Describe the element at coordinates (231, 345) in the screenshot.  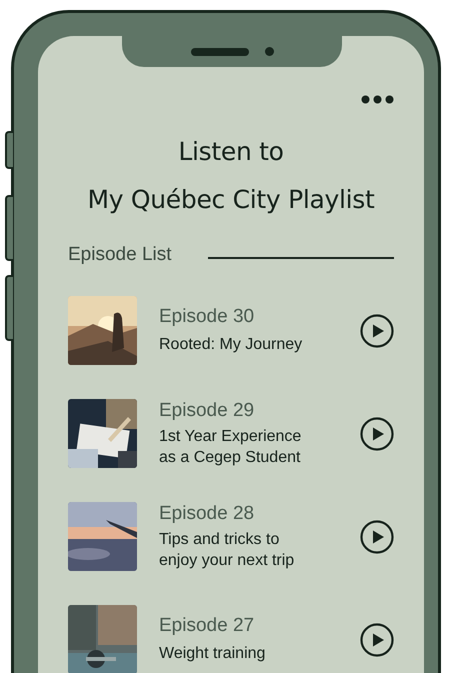
I see `episode-title: Rooted: My Journey` at that location.